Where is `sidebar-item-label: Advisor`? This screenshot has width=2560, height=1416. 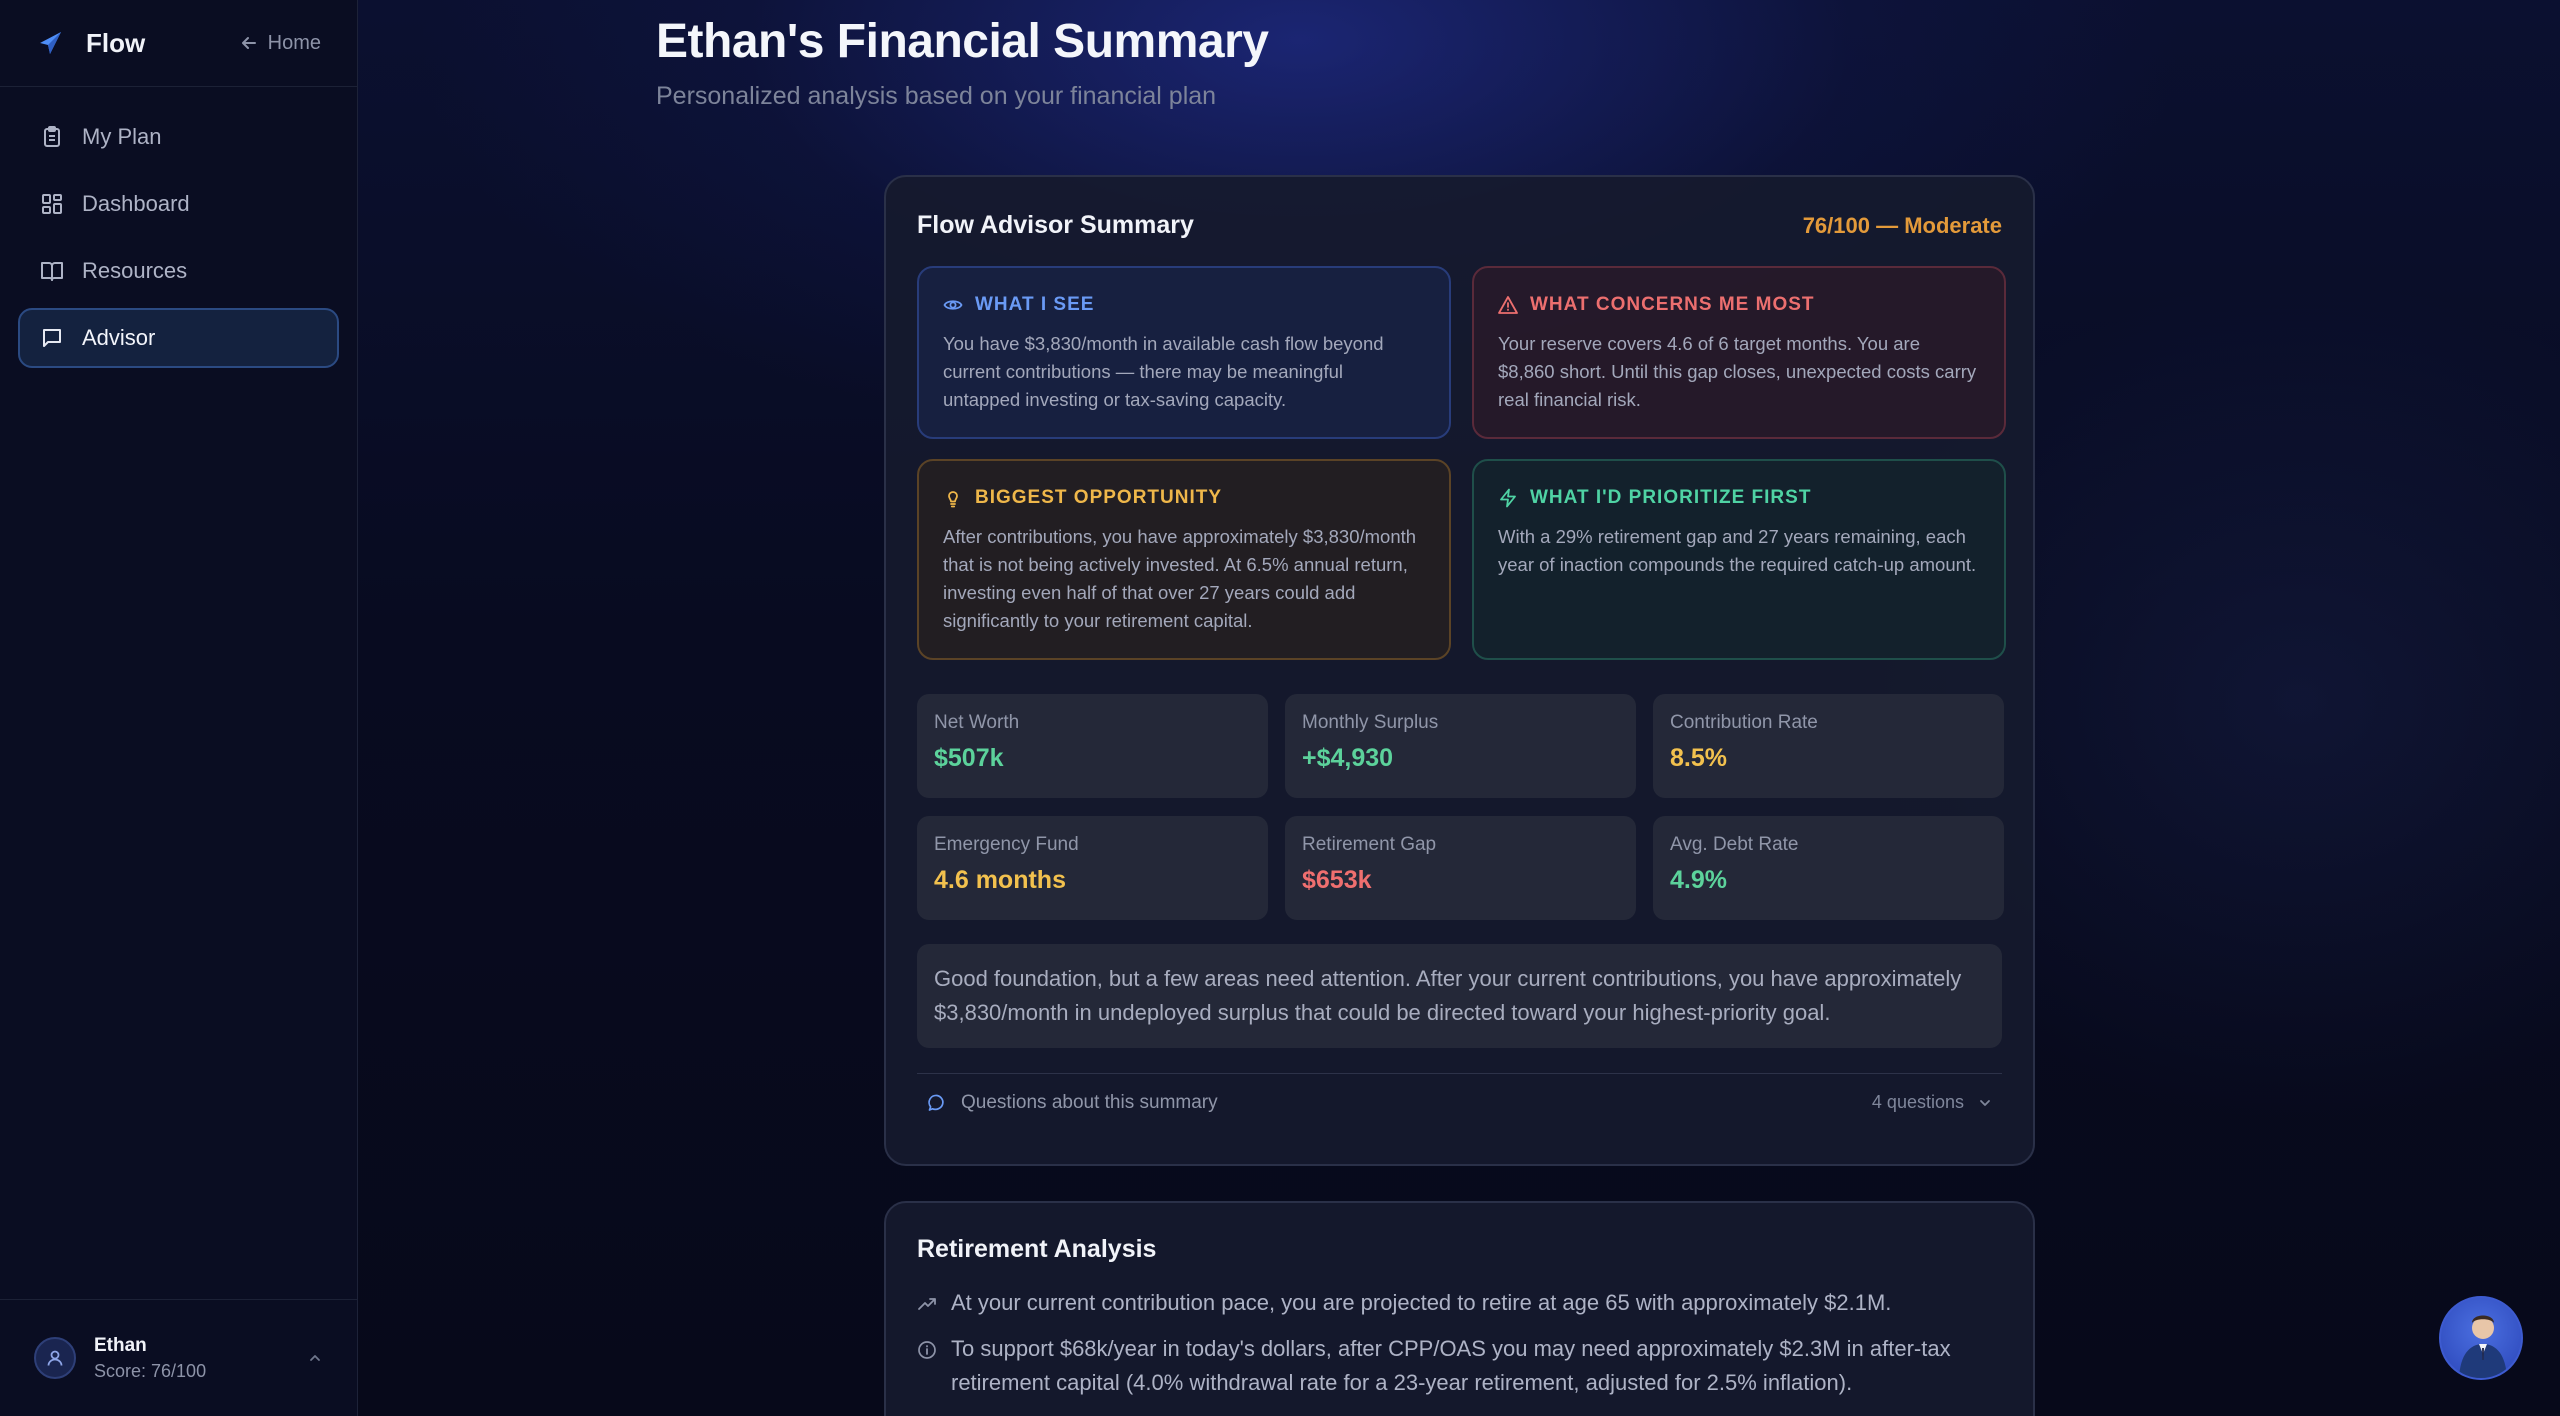 sidebar-item-label: Advisor is located at coordinates (119, 337).